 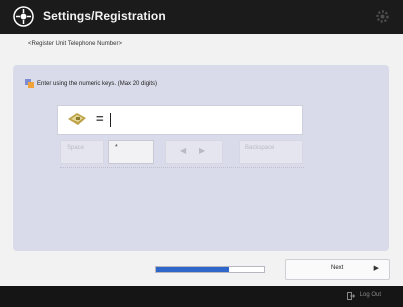 What do you see at coordinates (23, 16) in the screenshot?
I see `settings-menu-icon` at bounding box center [23, 16].